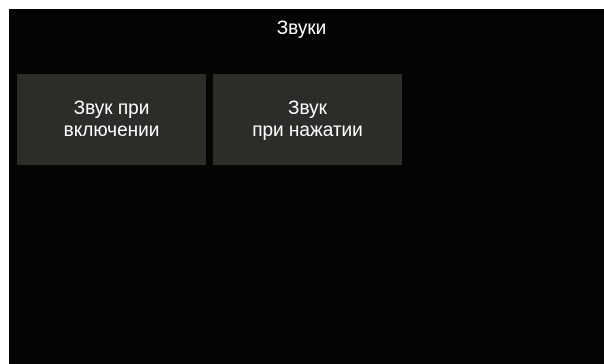 The height and width of the screenshot is (364, 604). I want to click on startup-sound-label-line2: включении, so click(111, 130).